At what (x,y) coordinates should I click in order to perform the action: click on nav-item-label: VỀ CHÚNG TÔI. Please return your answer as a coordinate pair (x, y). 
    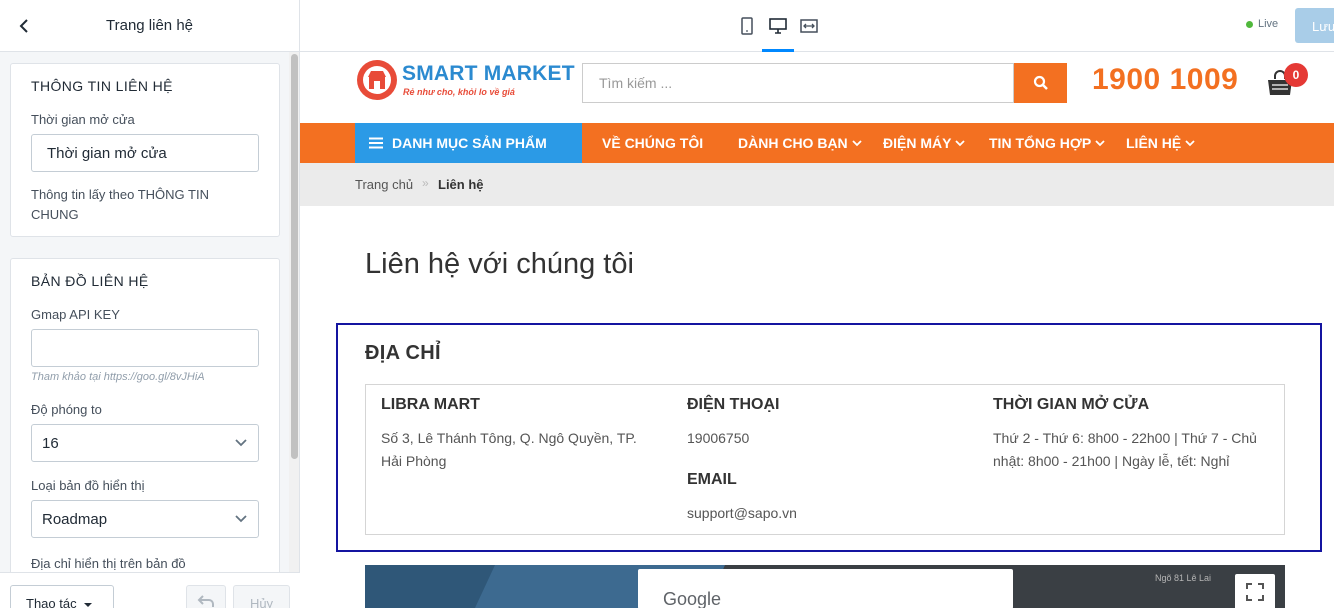
    Looking at the image, I should click on (653, 143).